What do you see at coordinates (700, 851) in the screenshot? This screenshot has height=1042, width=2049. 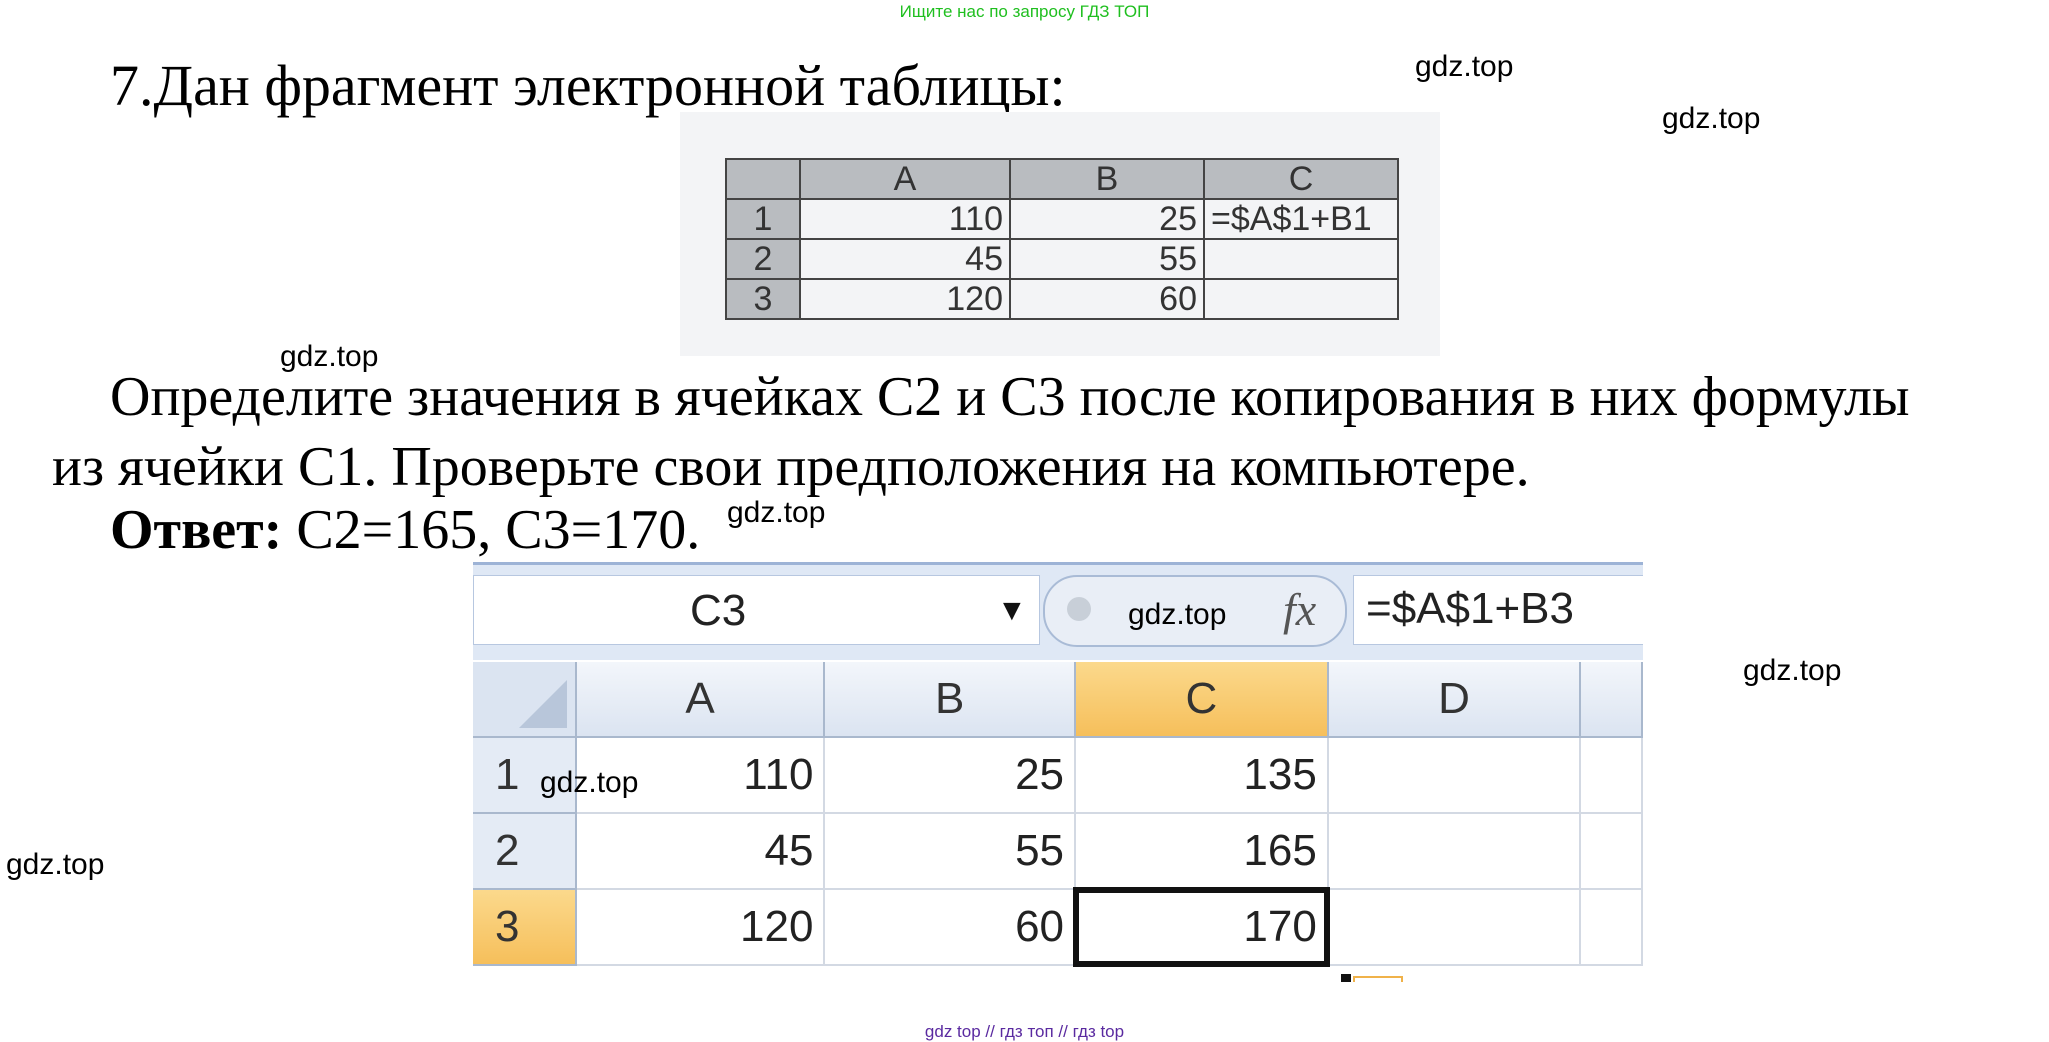 I see `cell-a2: 45` at bounding box center [700, 851].